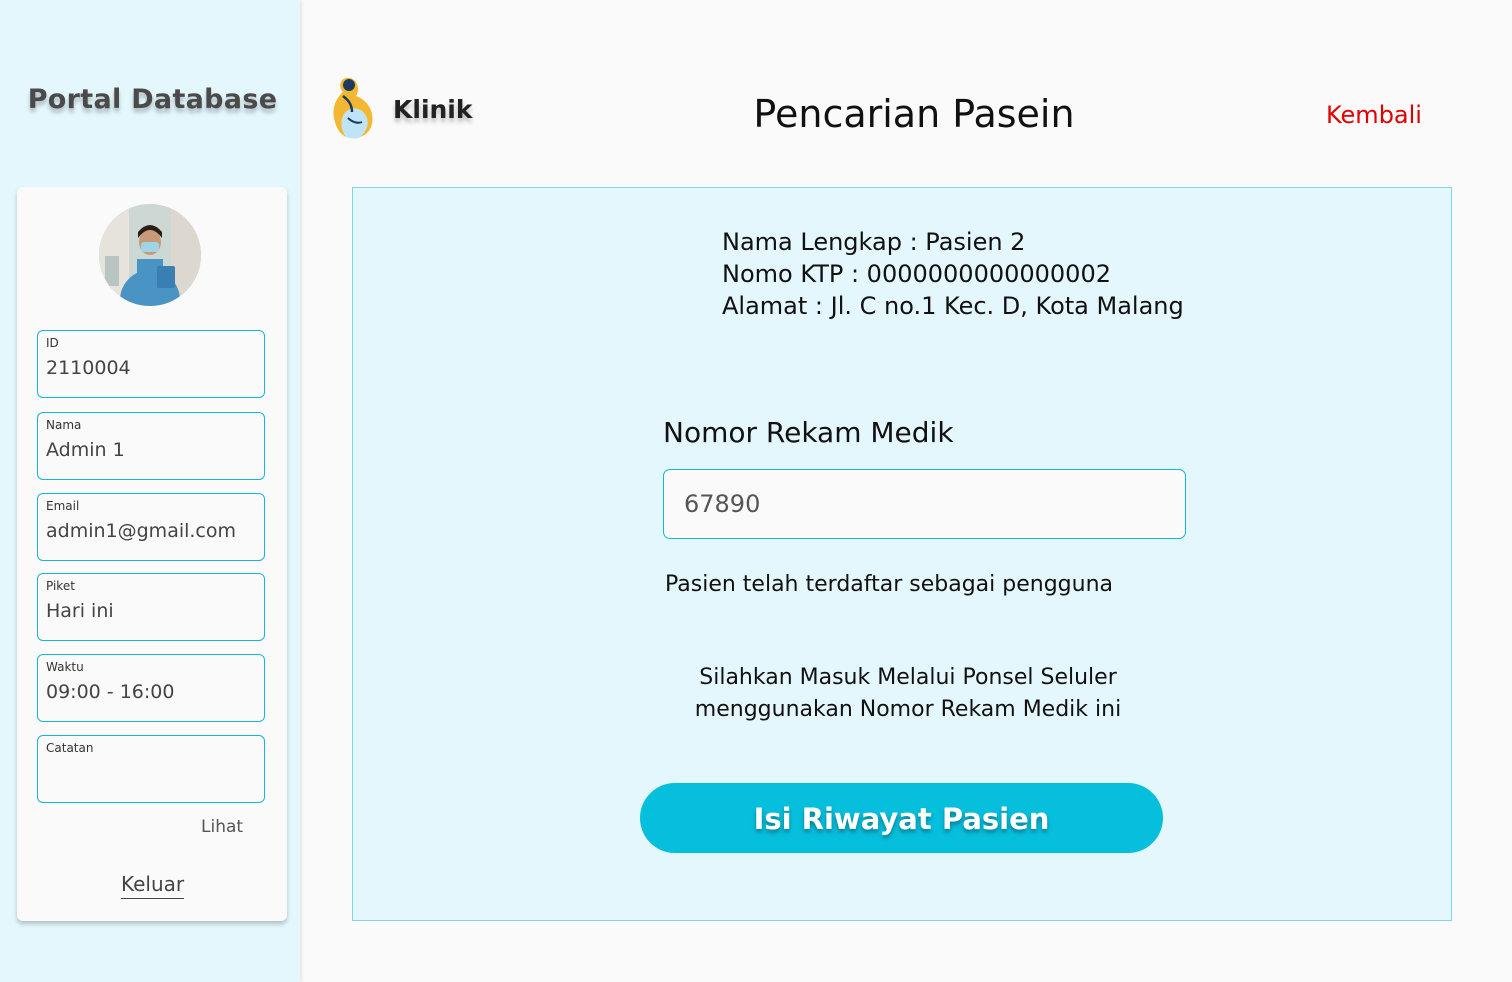  What do you see at coordinates (914, 114) in the screenshot?
I see `page-title: Pencarian Pasein` at bounding box center [914, 114].